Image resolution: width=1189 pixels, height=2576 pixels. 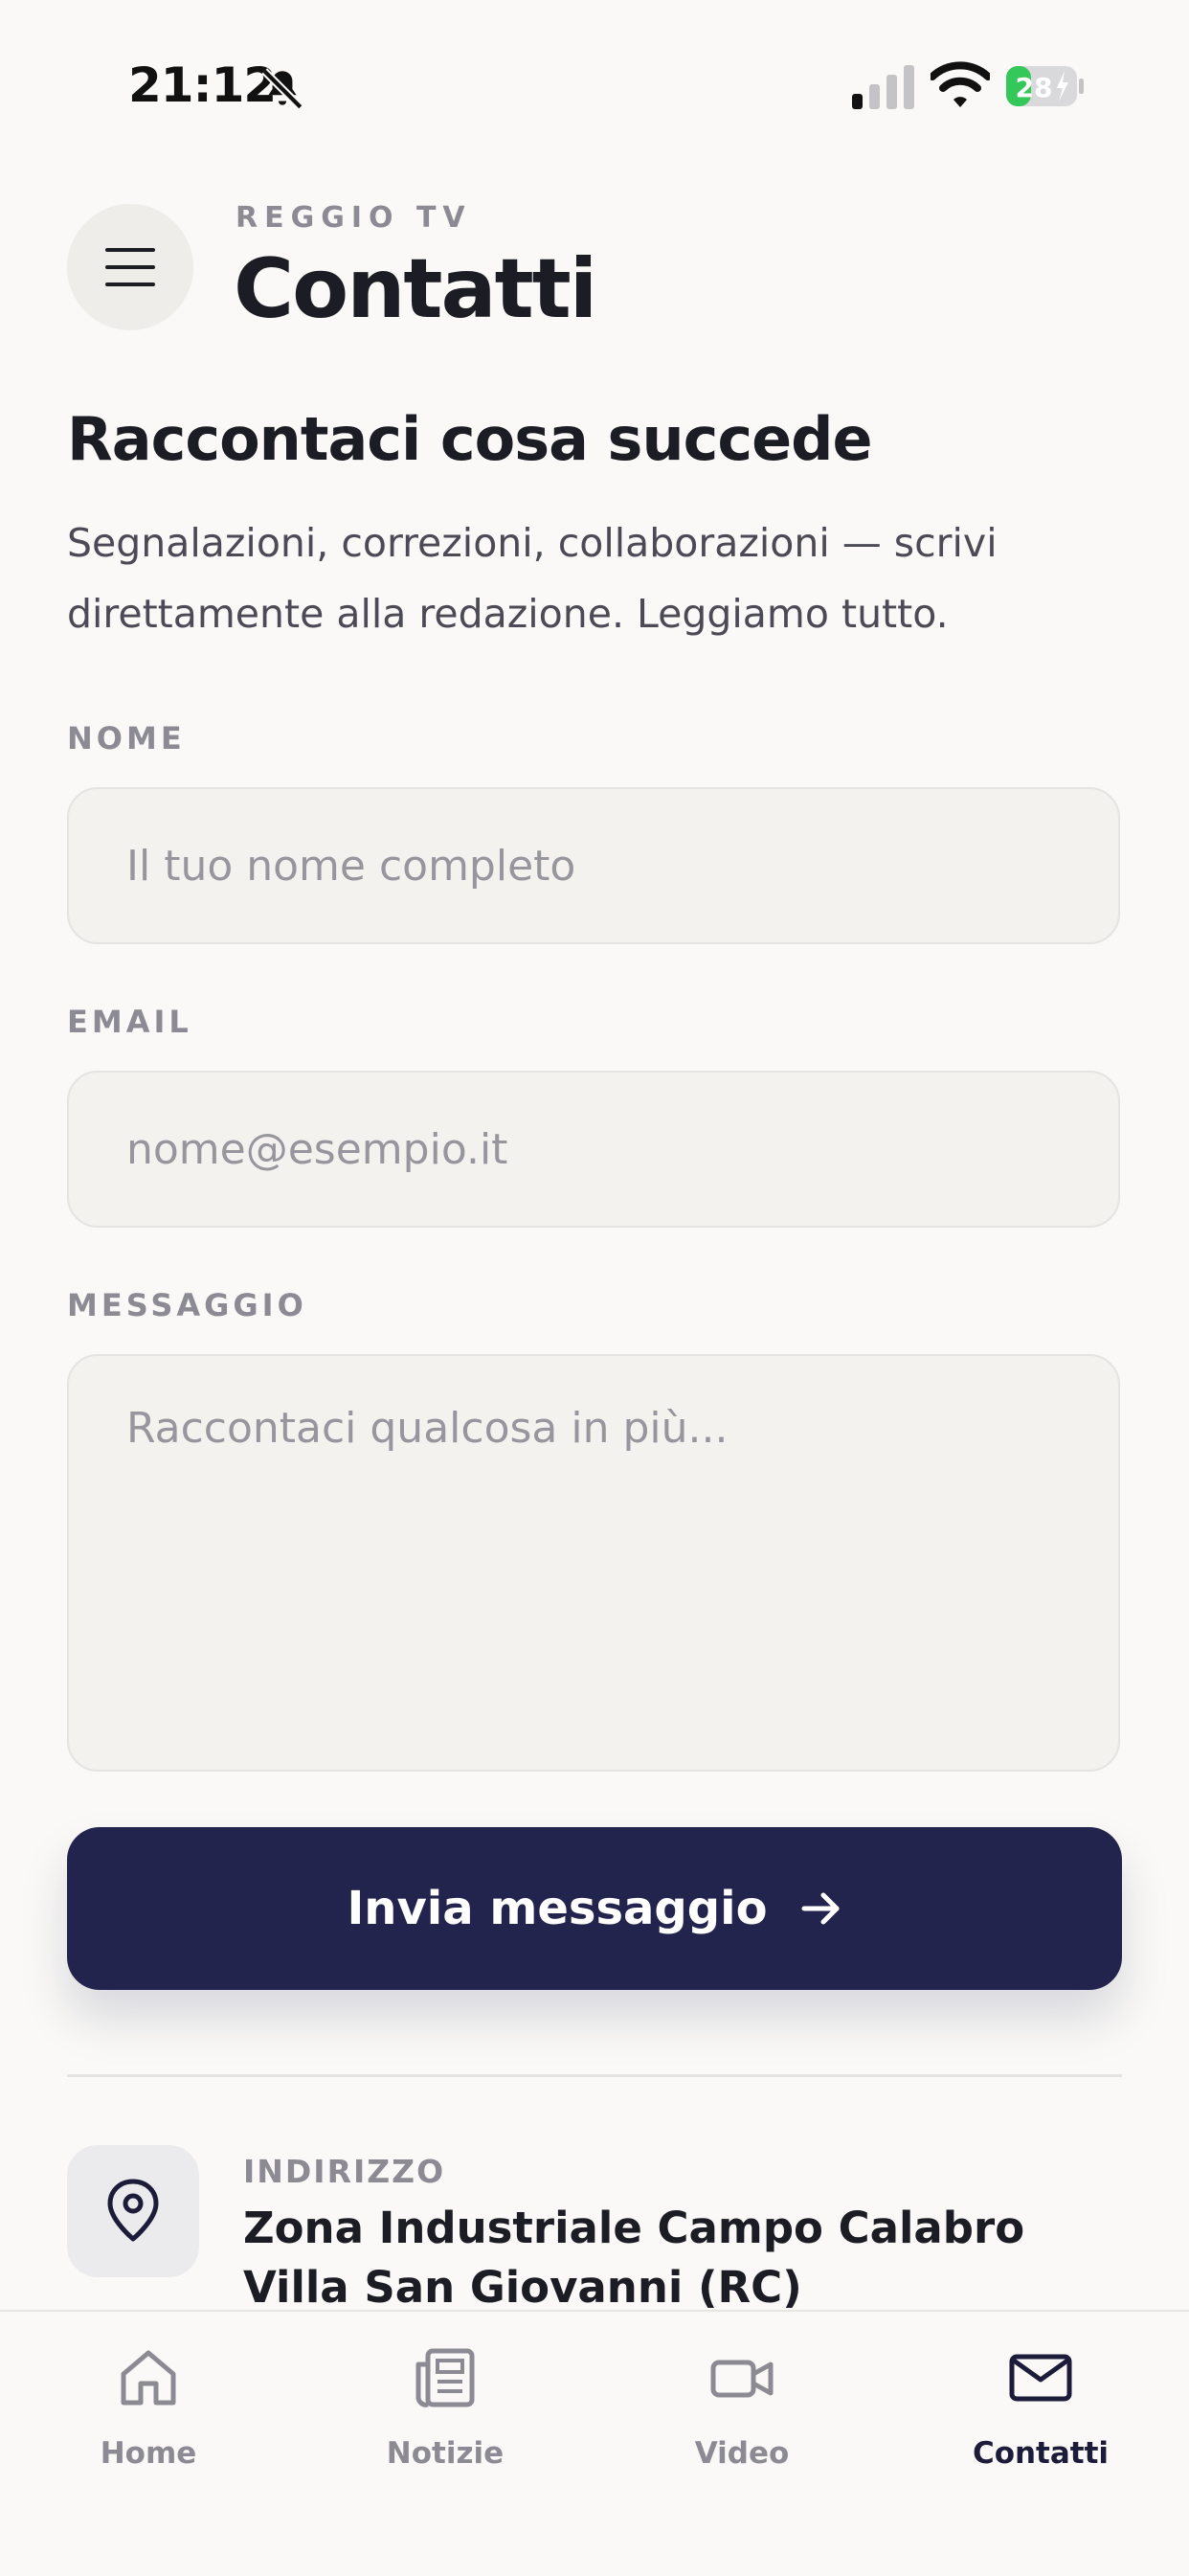 I want to click on map-pin-icon, so click(x=133, y=2210).